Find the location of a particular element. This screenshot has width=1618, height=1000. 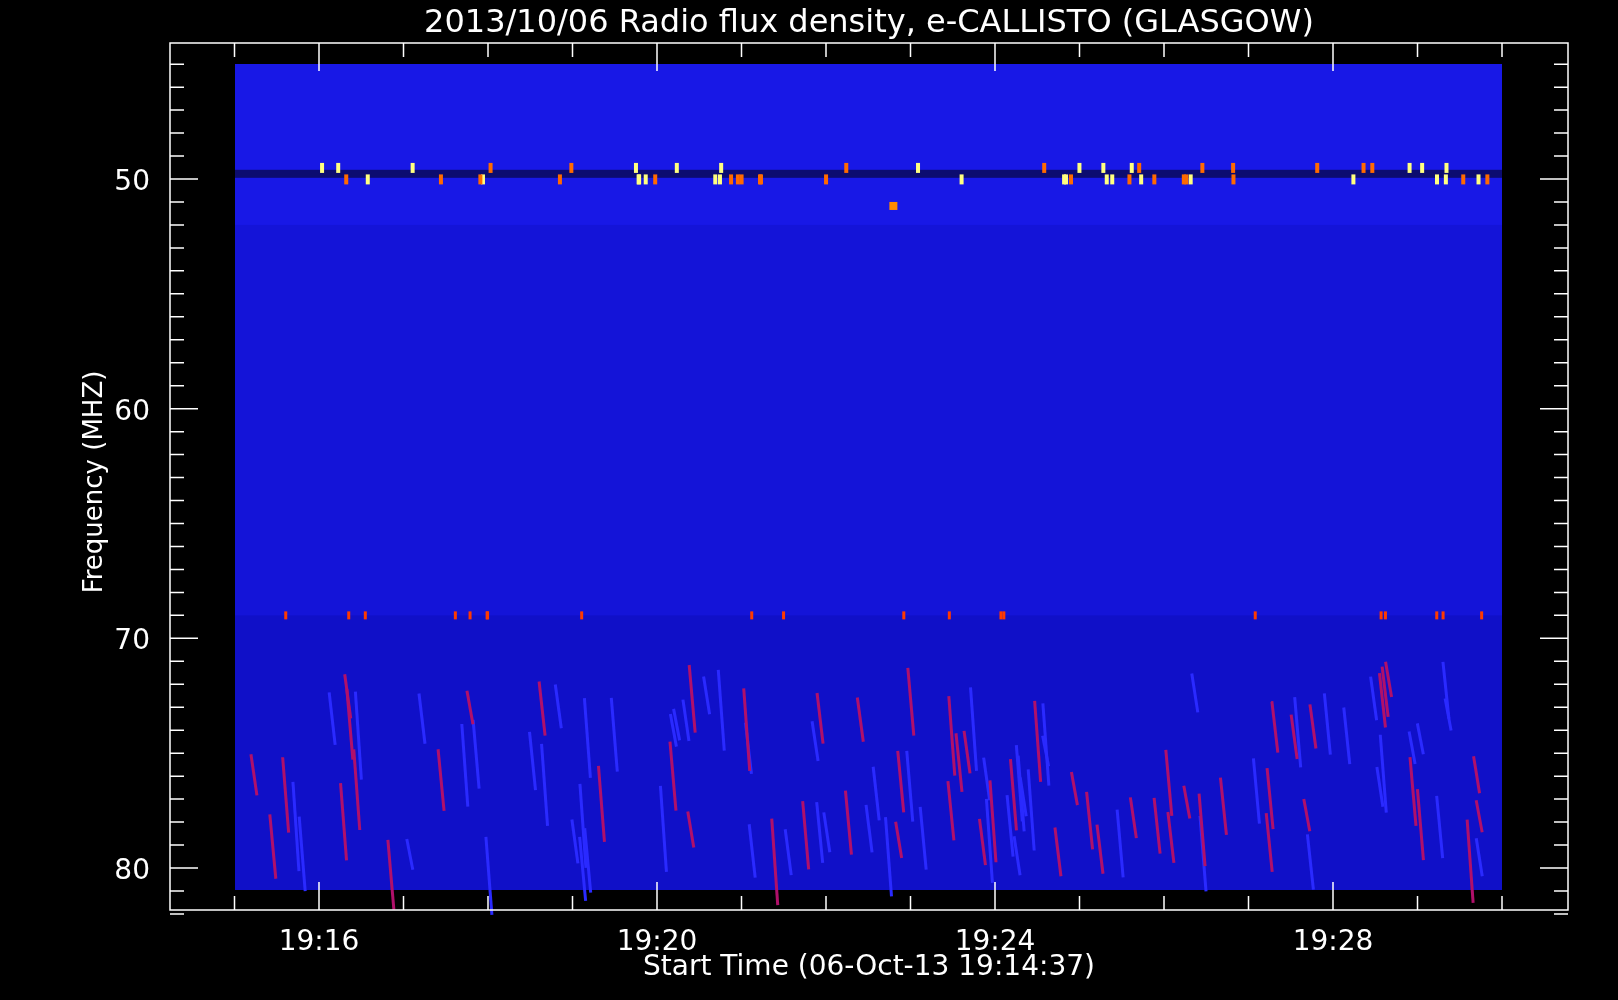

y-tick-label: 60 is located at coordinates (132, 410).